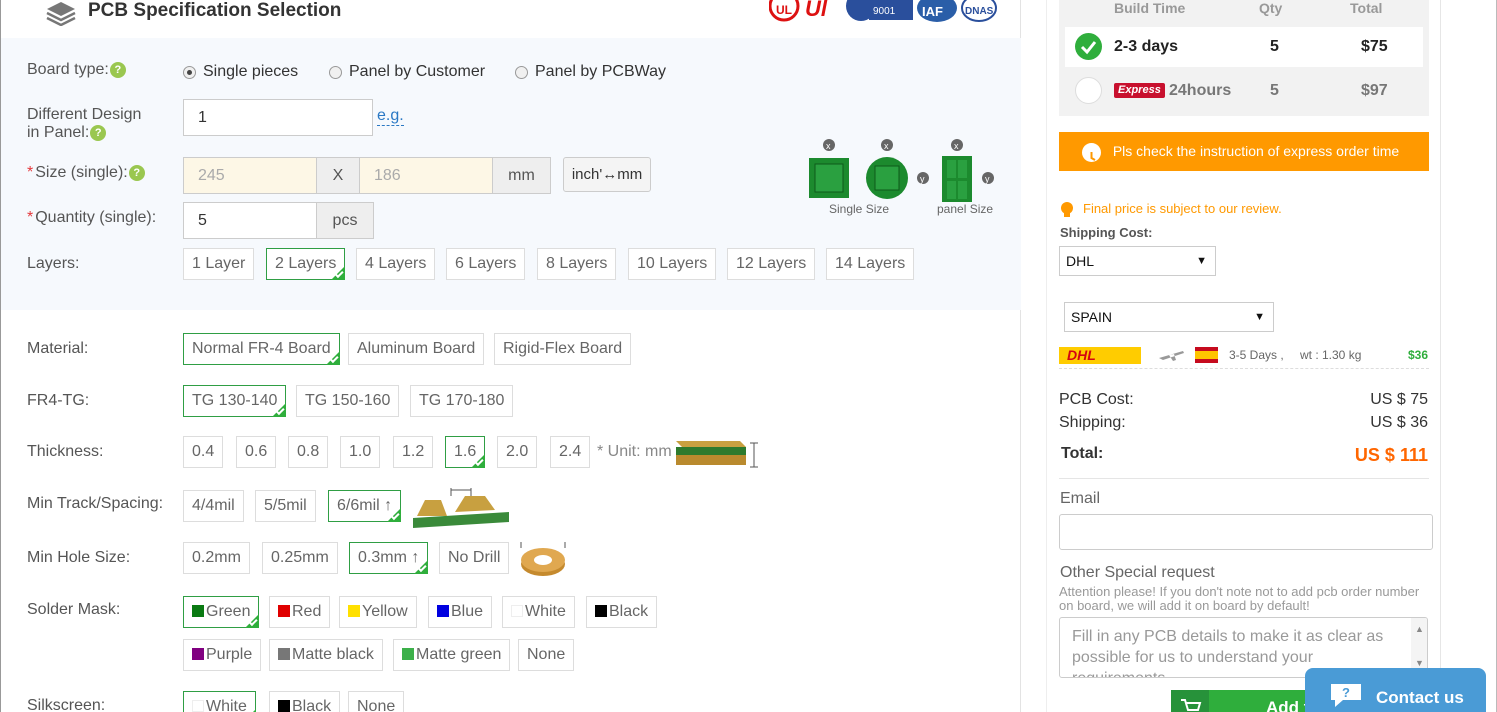 The width and height of the screenshot is (1497, 712). Describe the element at coordinates (61, 13) in the screenshot. I see `layers-icon` at that location.